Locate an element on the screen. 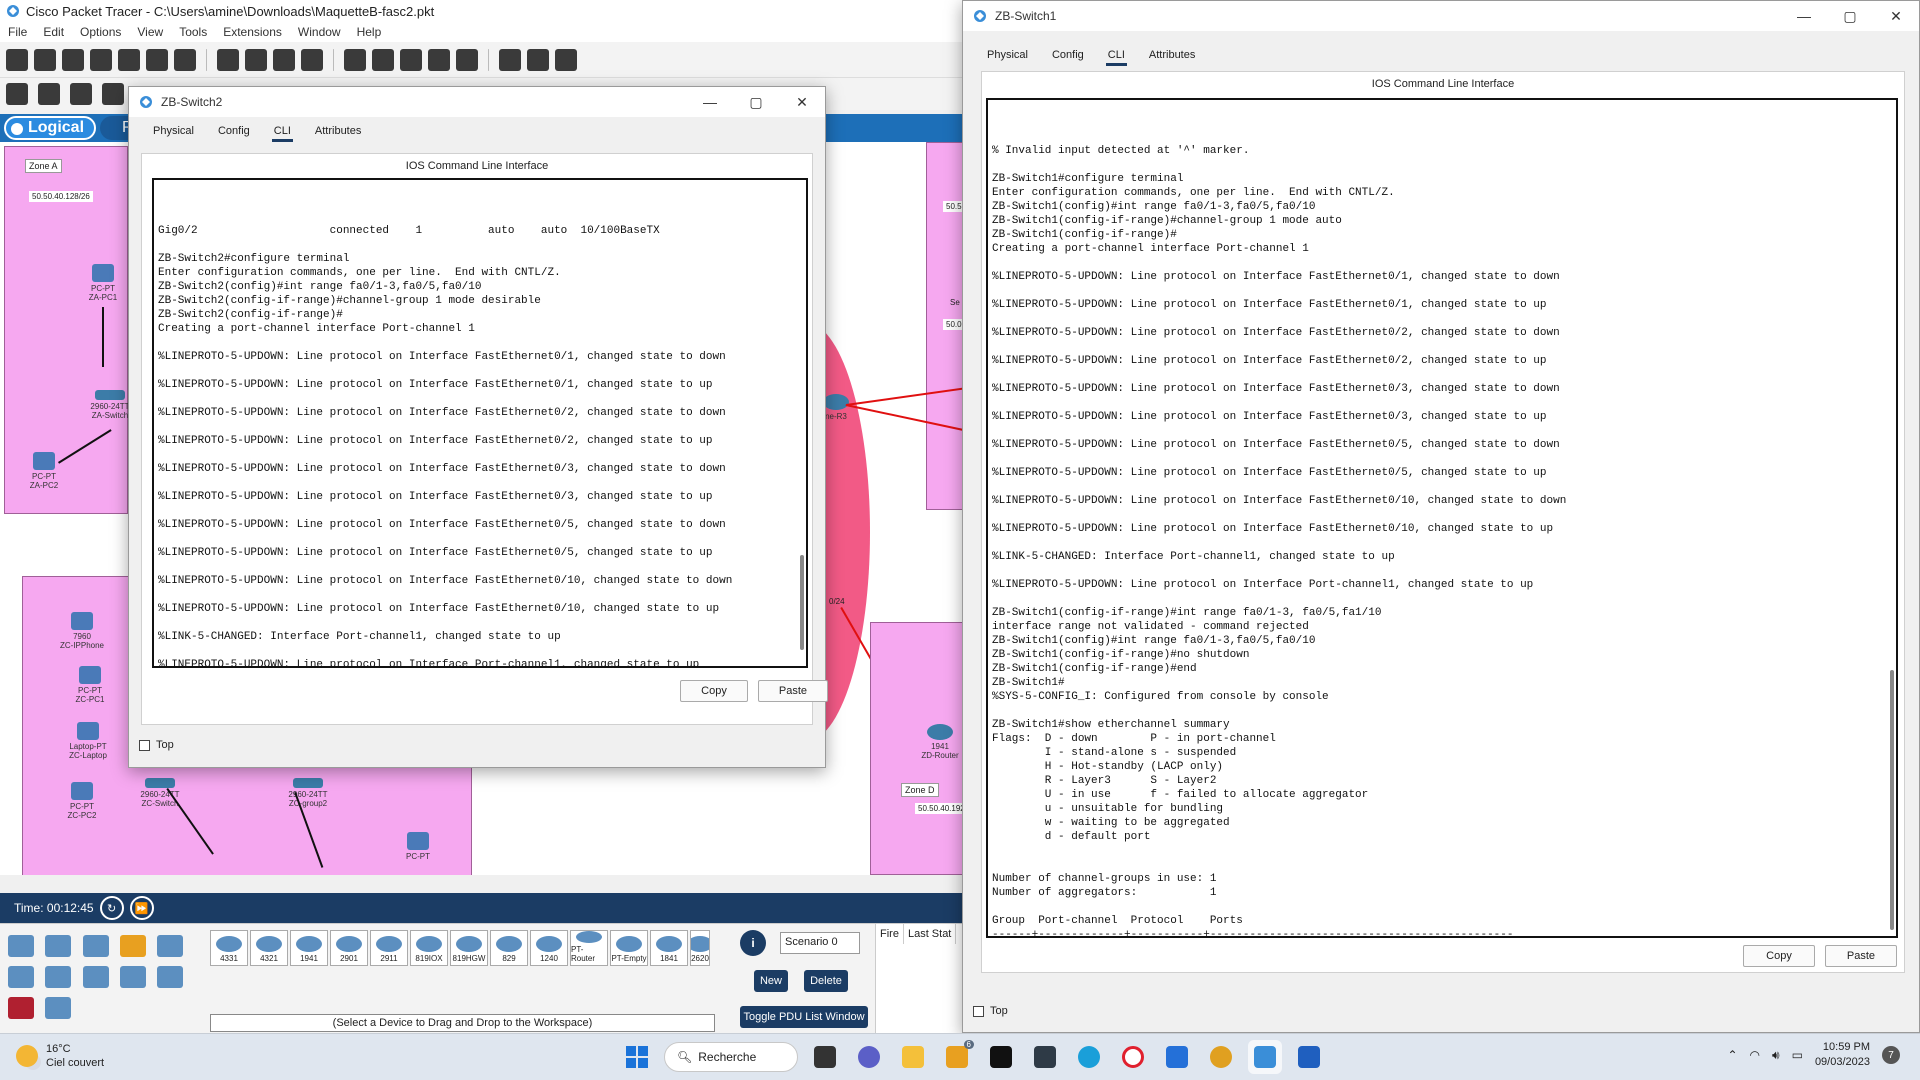  taskbar-search: 🔍︎ Recherche is located at coordinates (731, 1057).